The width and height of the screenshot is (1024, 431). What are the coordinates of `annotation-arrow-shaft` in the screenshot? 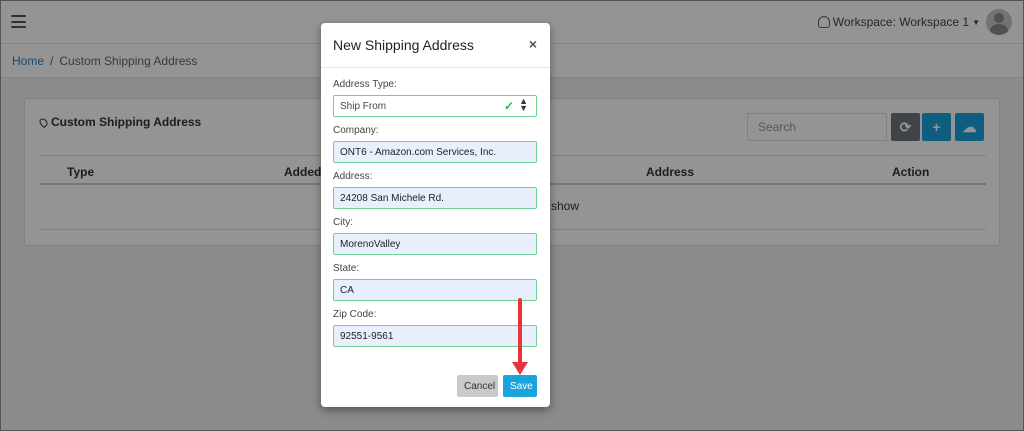 It's located at (520, 331).